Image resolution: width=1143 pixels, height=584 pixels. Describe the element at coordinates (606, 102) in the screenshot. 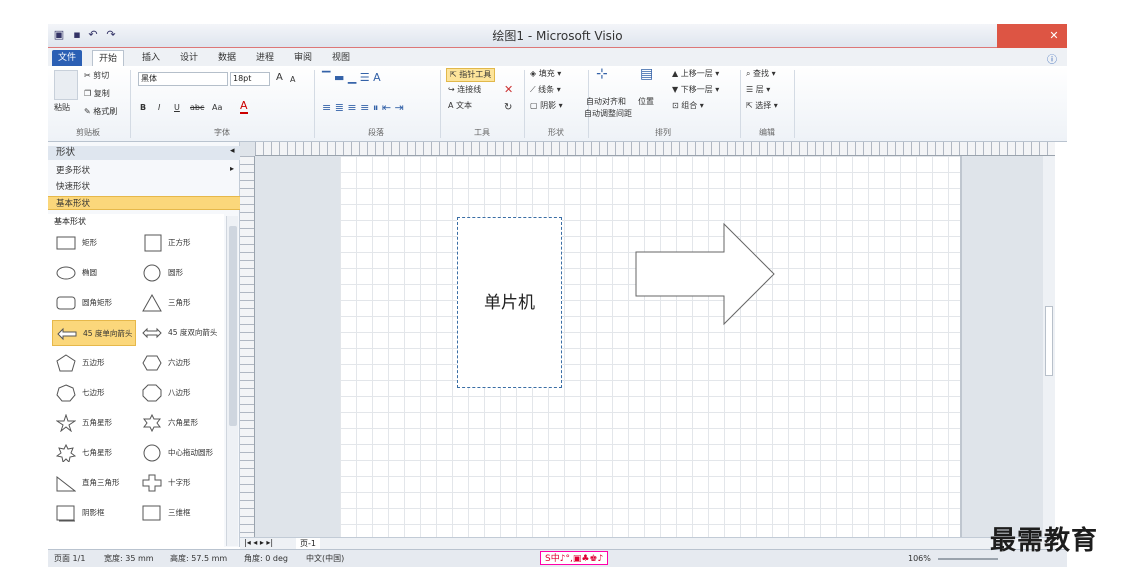

I see `auto-align-label: 自动对齐和` at that location.